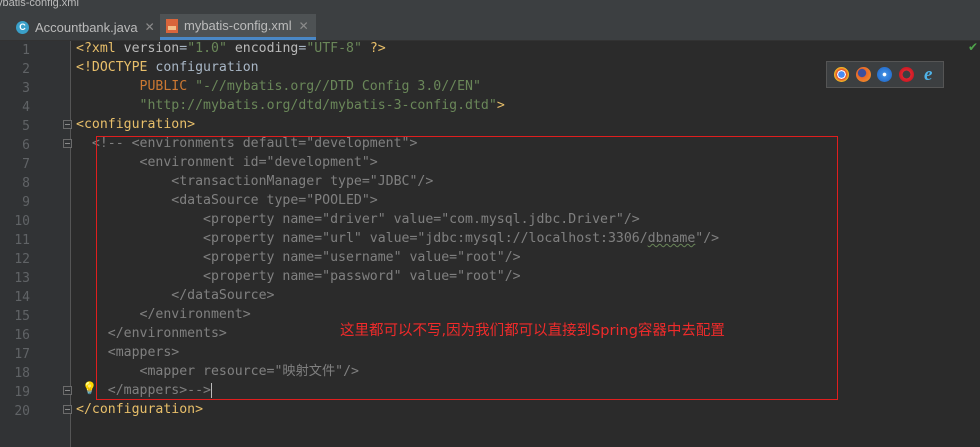  I want to click on ie-icon: e, so click(928, 74).